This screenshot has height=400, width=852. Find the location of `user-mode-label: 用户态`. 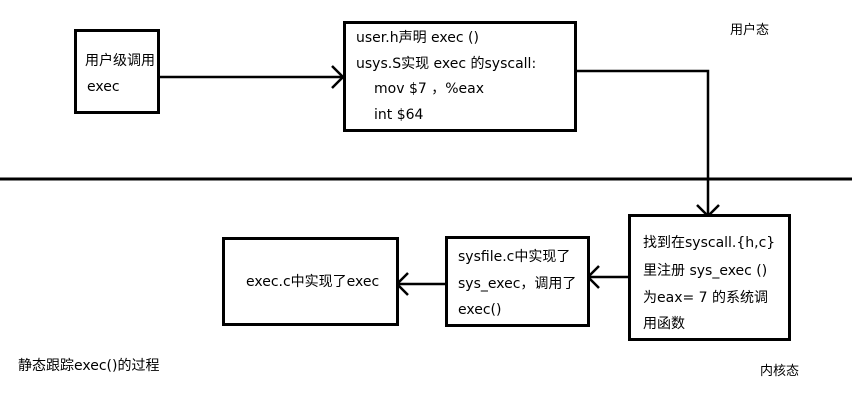

user-mode-label: 用户态 is located at coordinates (750, 30).